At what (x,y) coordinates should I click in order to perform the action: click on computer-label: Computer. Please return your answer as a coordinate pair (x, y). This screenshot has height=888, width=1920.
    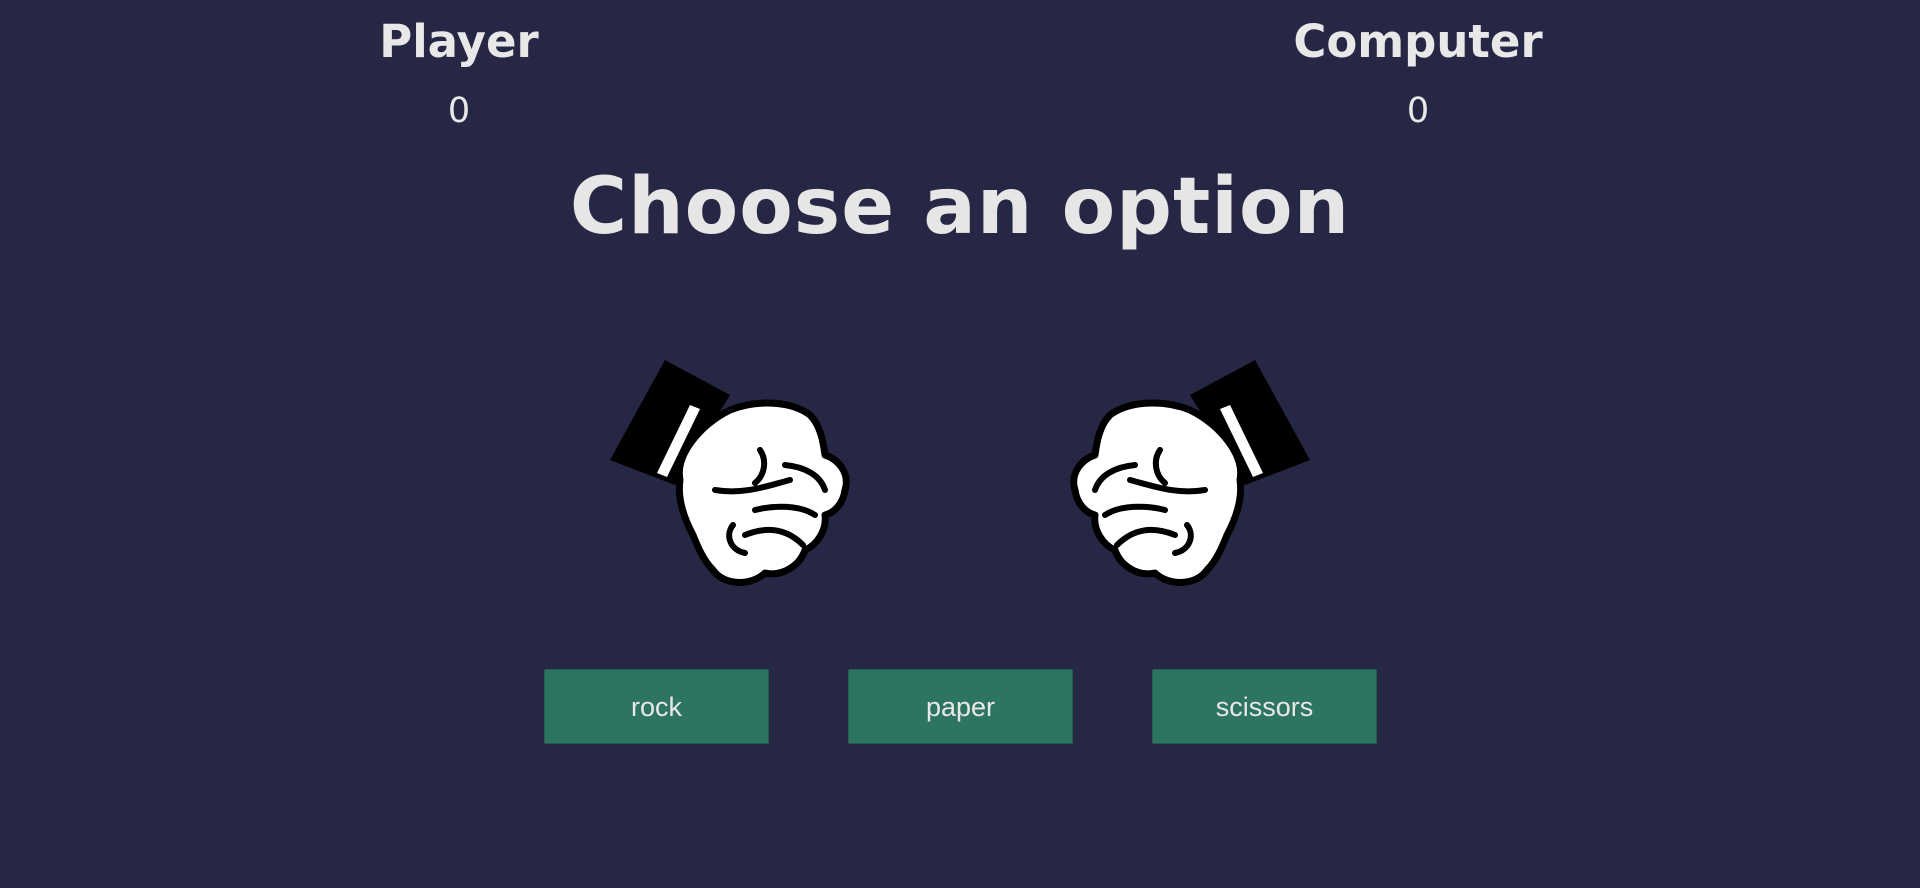
    Looking at the image, I should click on (1418, 41).